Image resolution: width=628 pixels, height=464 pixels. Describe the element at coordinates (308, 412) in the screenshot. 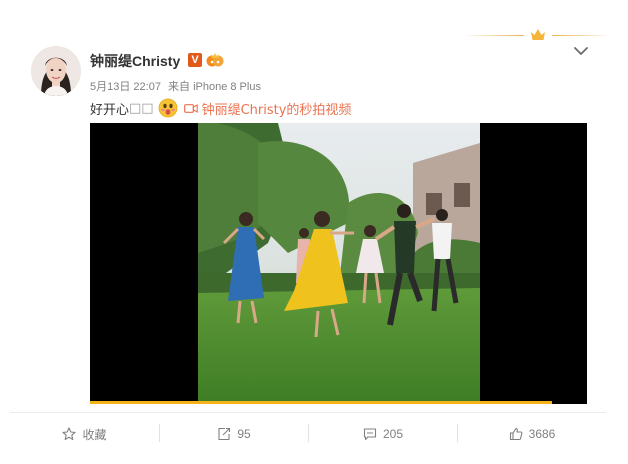

I see `footer-divider` at that location.